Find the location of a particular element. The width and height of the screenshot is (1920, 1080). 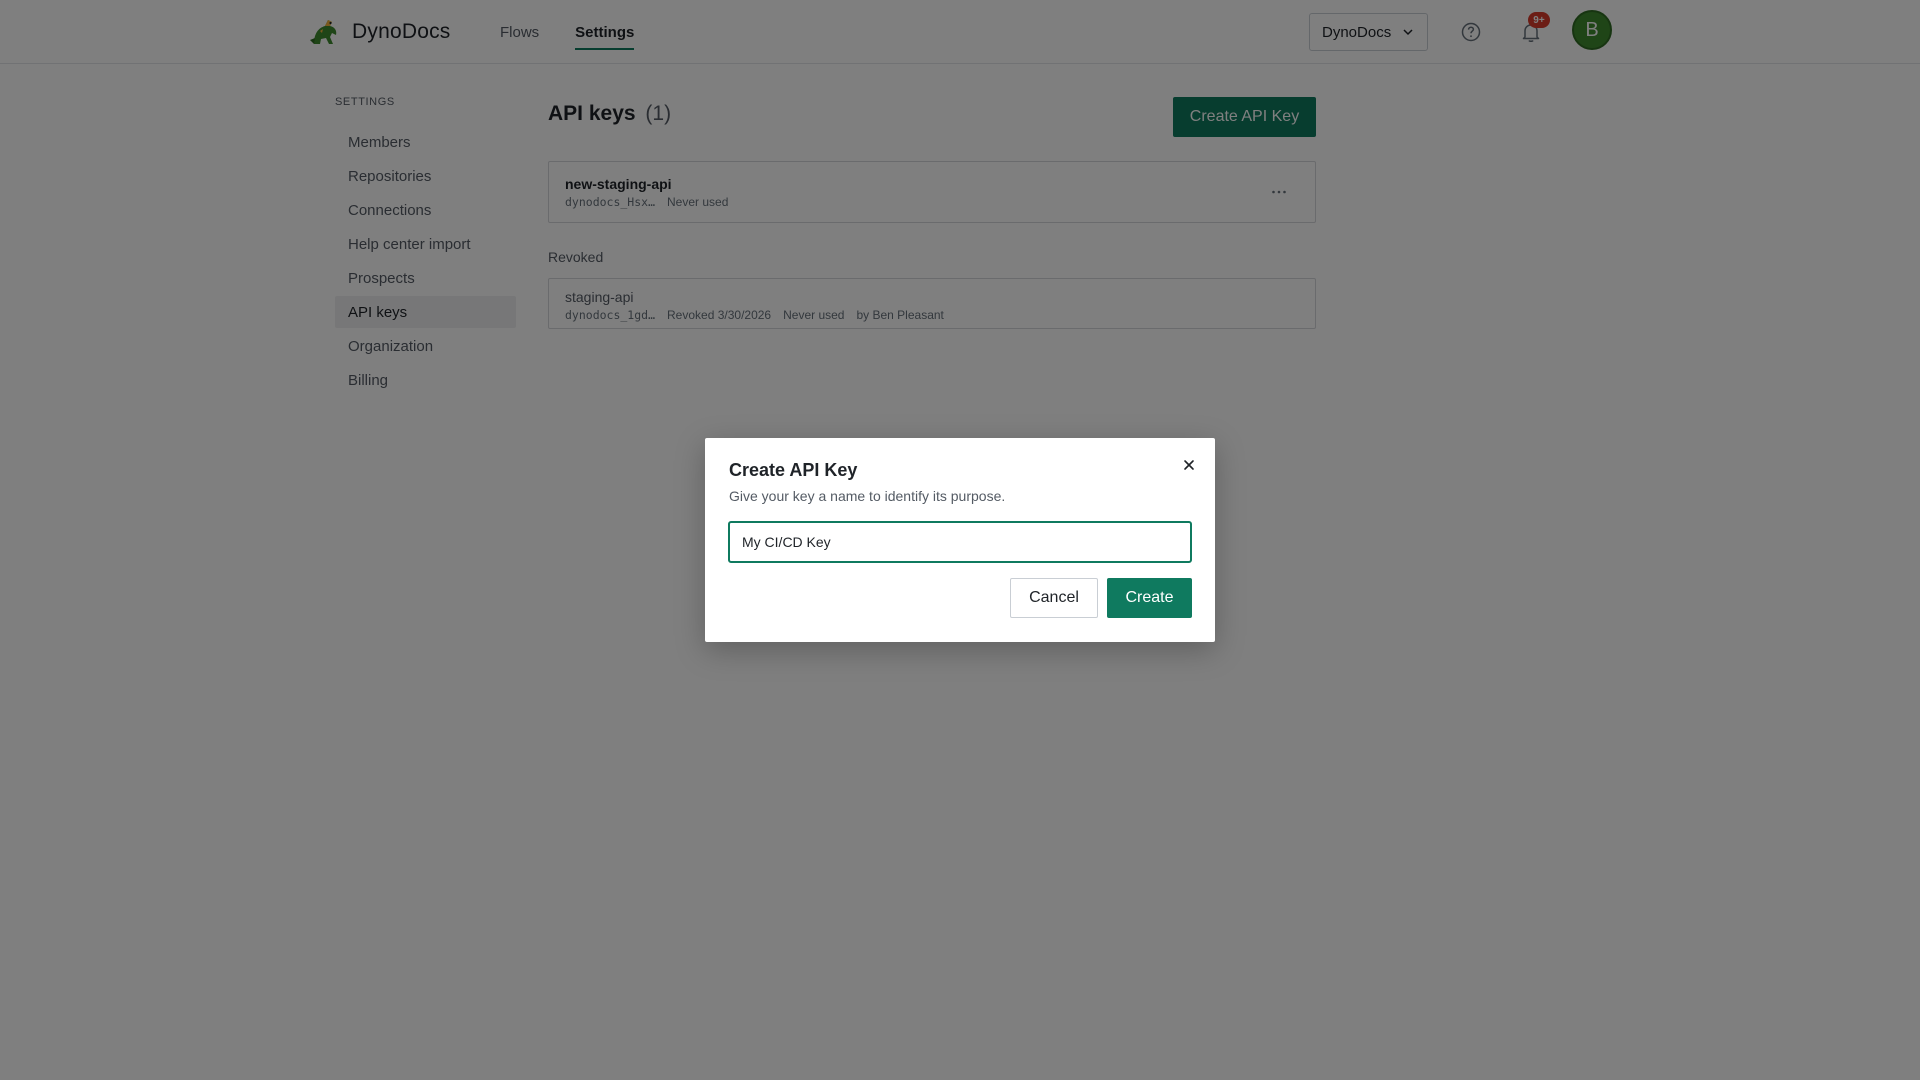

create-button: Create is located at coordinates (1149, 598).